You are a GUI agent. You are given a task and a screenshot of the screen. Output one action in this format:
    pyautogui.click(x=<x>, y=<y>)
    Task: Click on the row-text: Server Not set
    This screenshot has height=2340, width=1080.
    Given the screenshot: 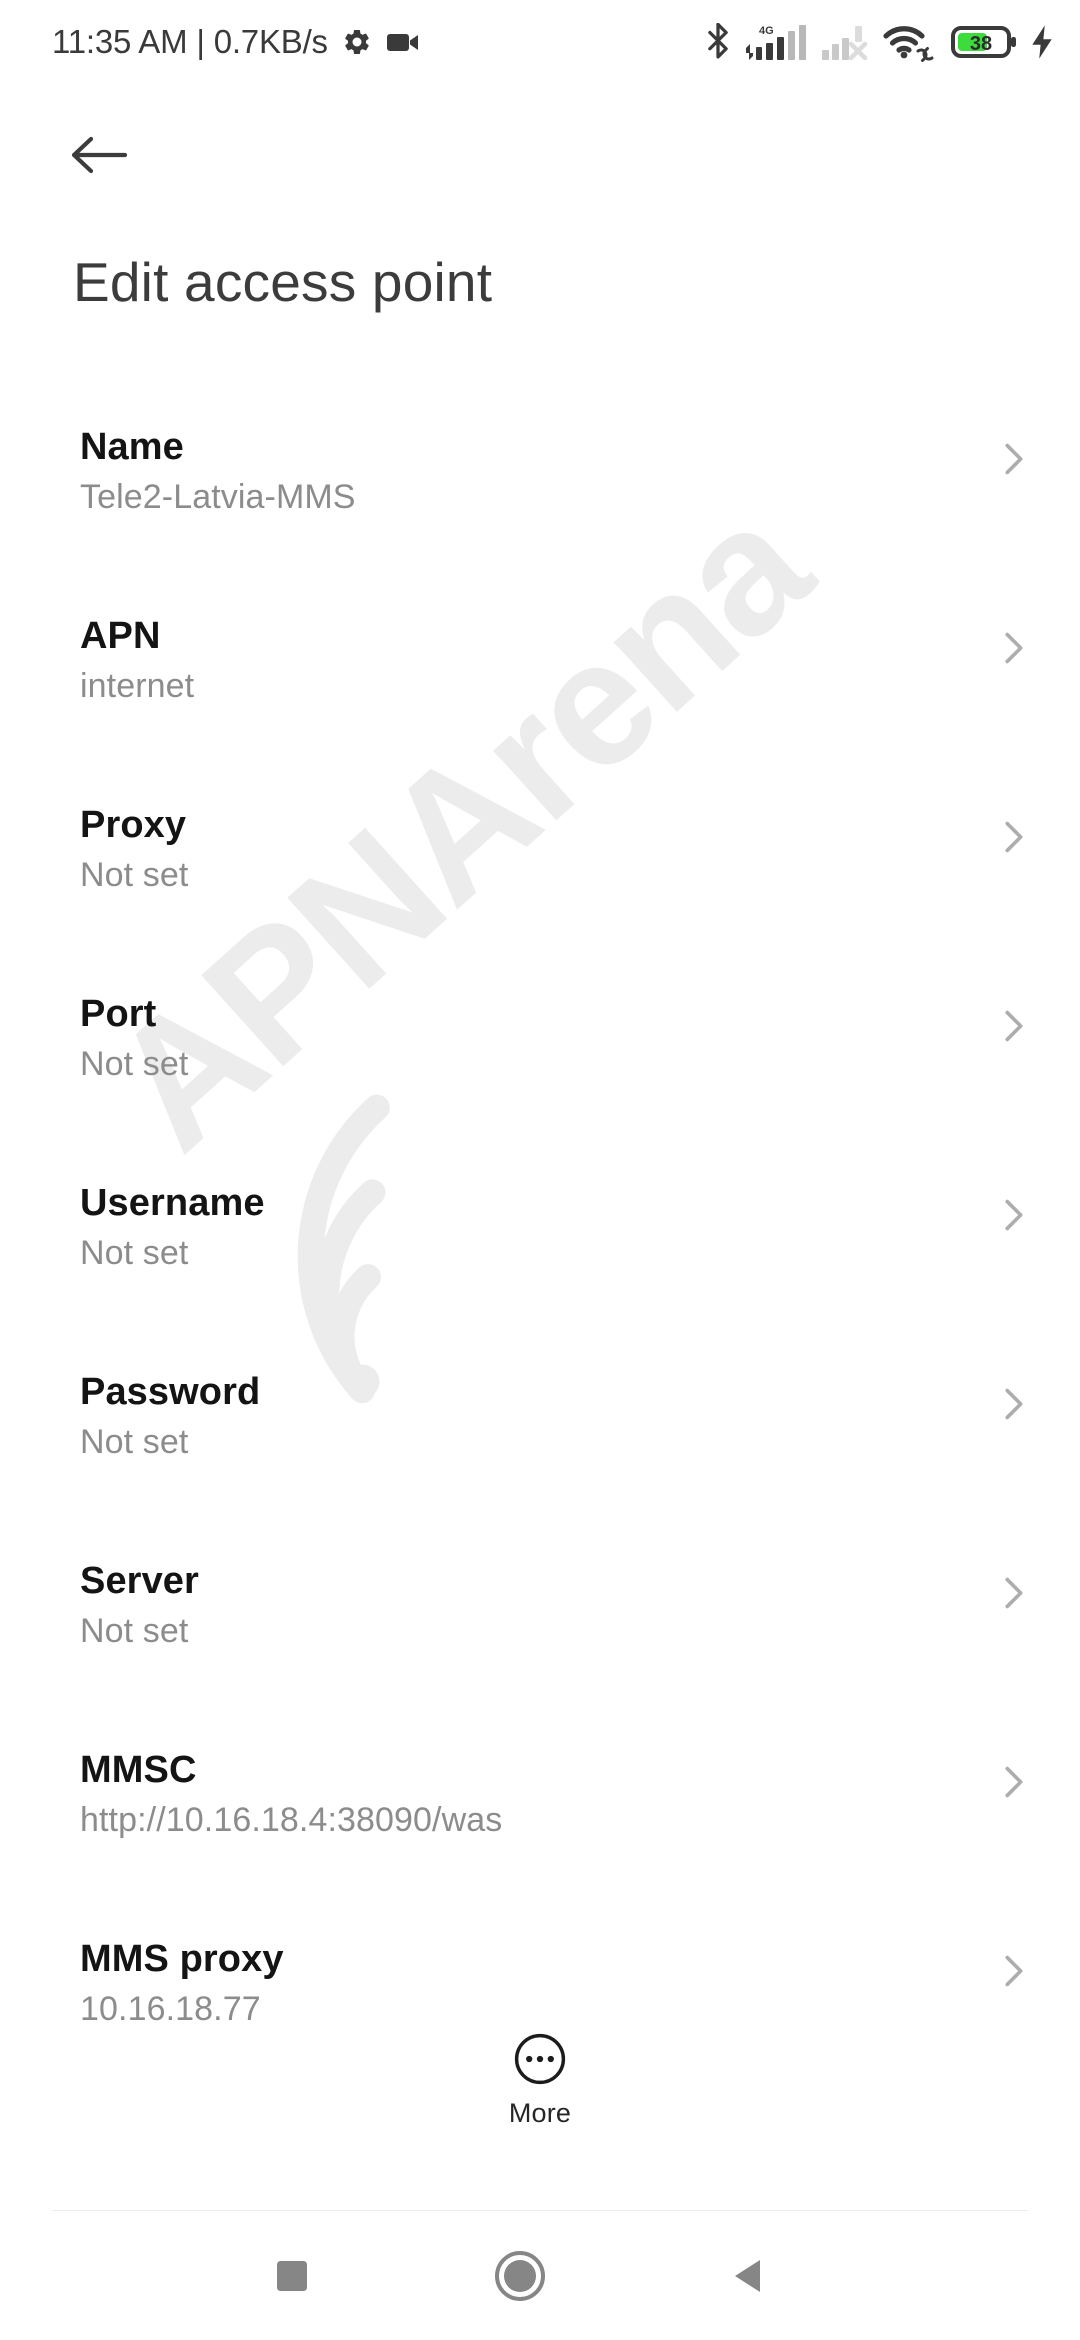 What is the action you would take?
    pyautogui.click(x=139, y=1605)
    